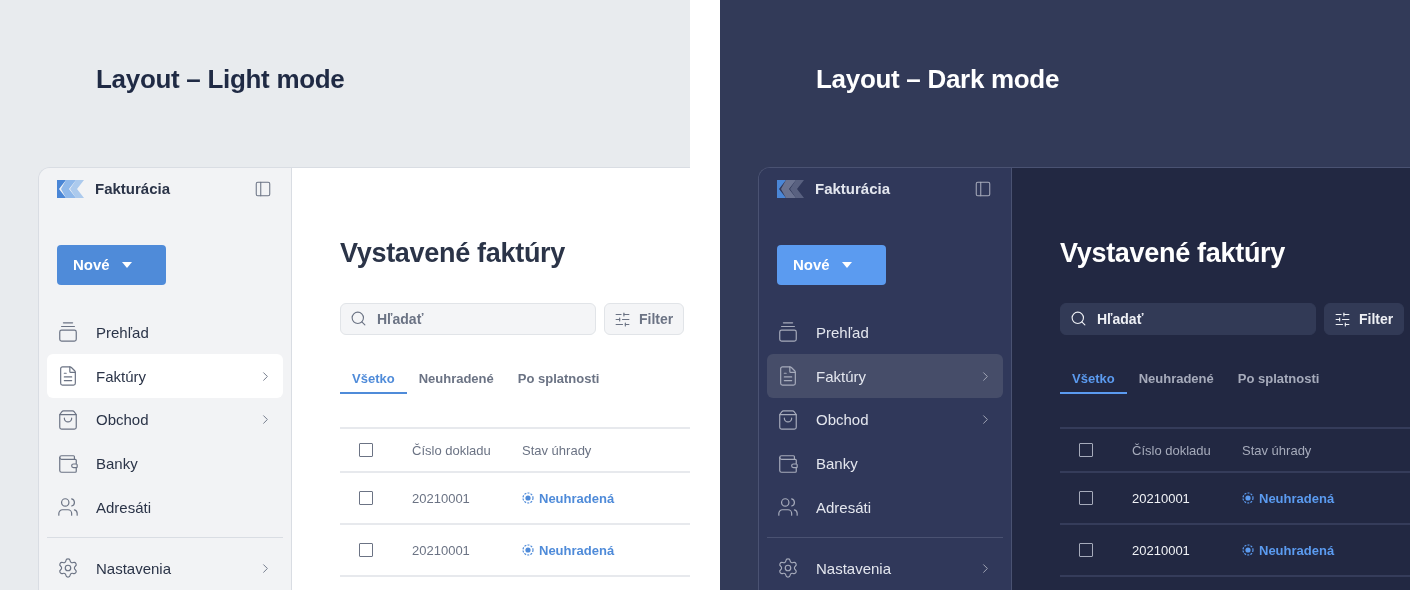 This screenshot has height=590, width=1410. What do you see at coordinates (220, 79) in the screenshot?
I see `section-title: Layout – Light mode` at bounding box center [220, 79].